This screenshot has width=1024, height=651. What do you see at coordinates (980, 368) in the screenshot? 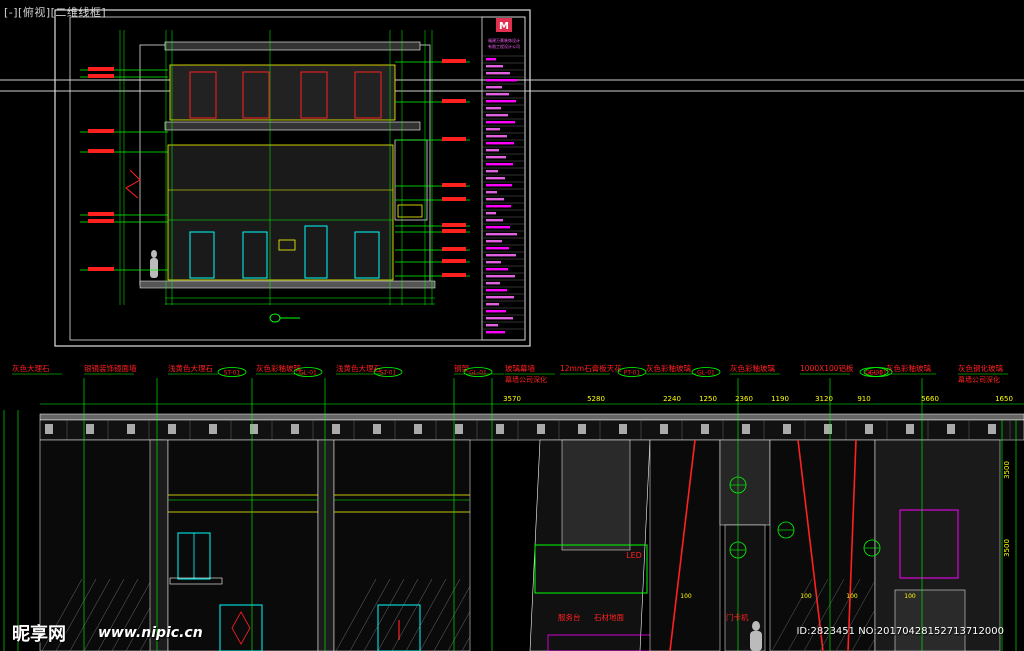
I see `callout-label: 灰色钢化玻璃` at bounding box center [980, 368].